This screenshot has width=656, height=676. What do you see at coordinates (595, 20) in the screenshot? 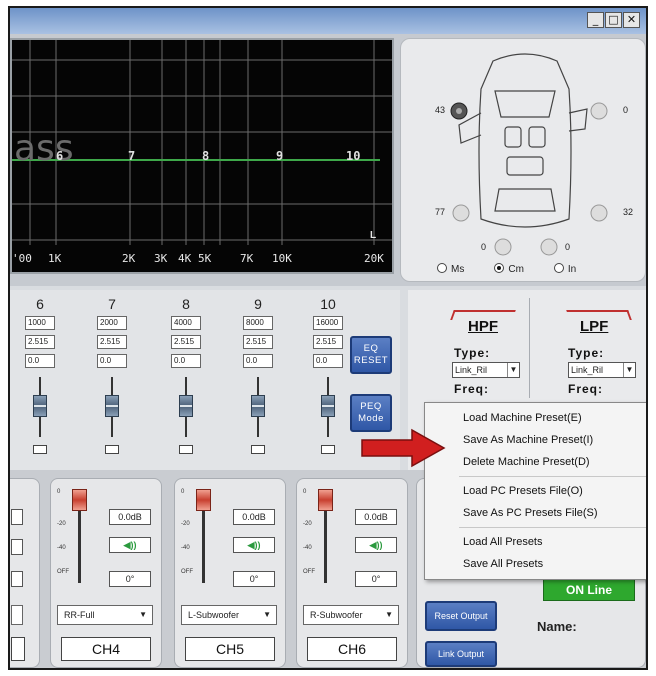
I see `minimize-button: _` at bounding box center [595, 20].